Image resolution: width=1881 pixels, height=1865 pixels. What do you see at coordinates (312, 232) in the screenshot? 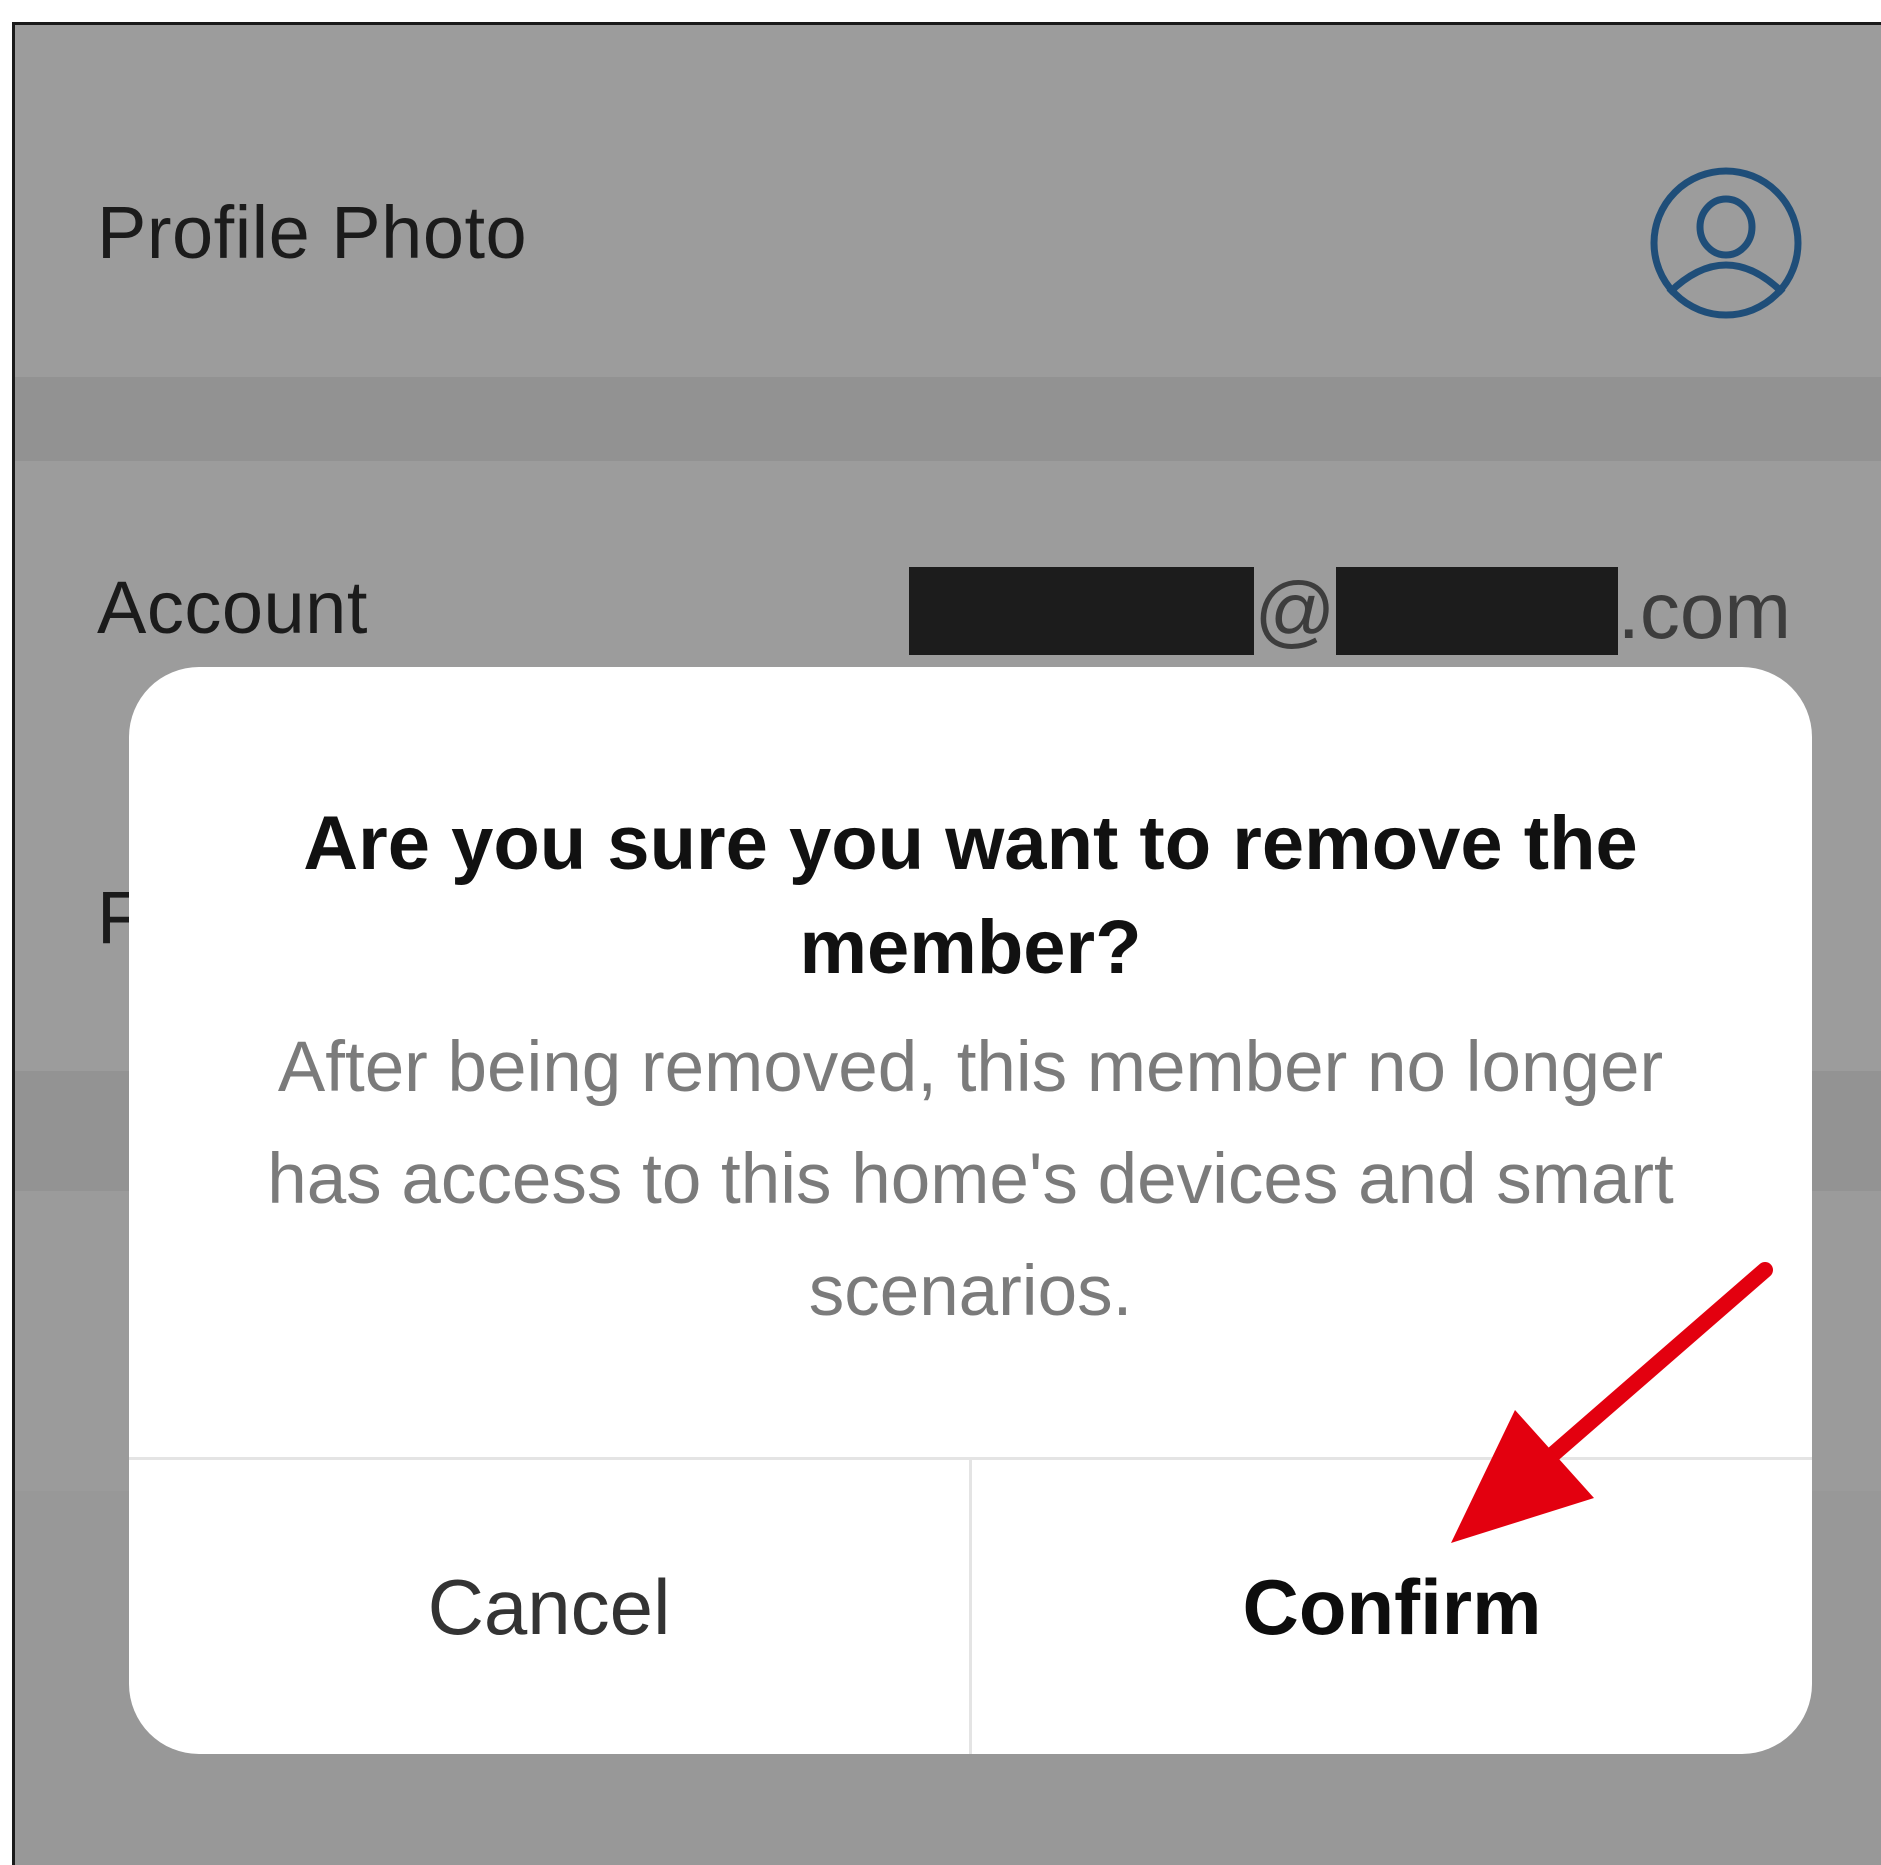
I see `profile-photo-label: Profile Photo` at bounding box center [312, 232].